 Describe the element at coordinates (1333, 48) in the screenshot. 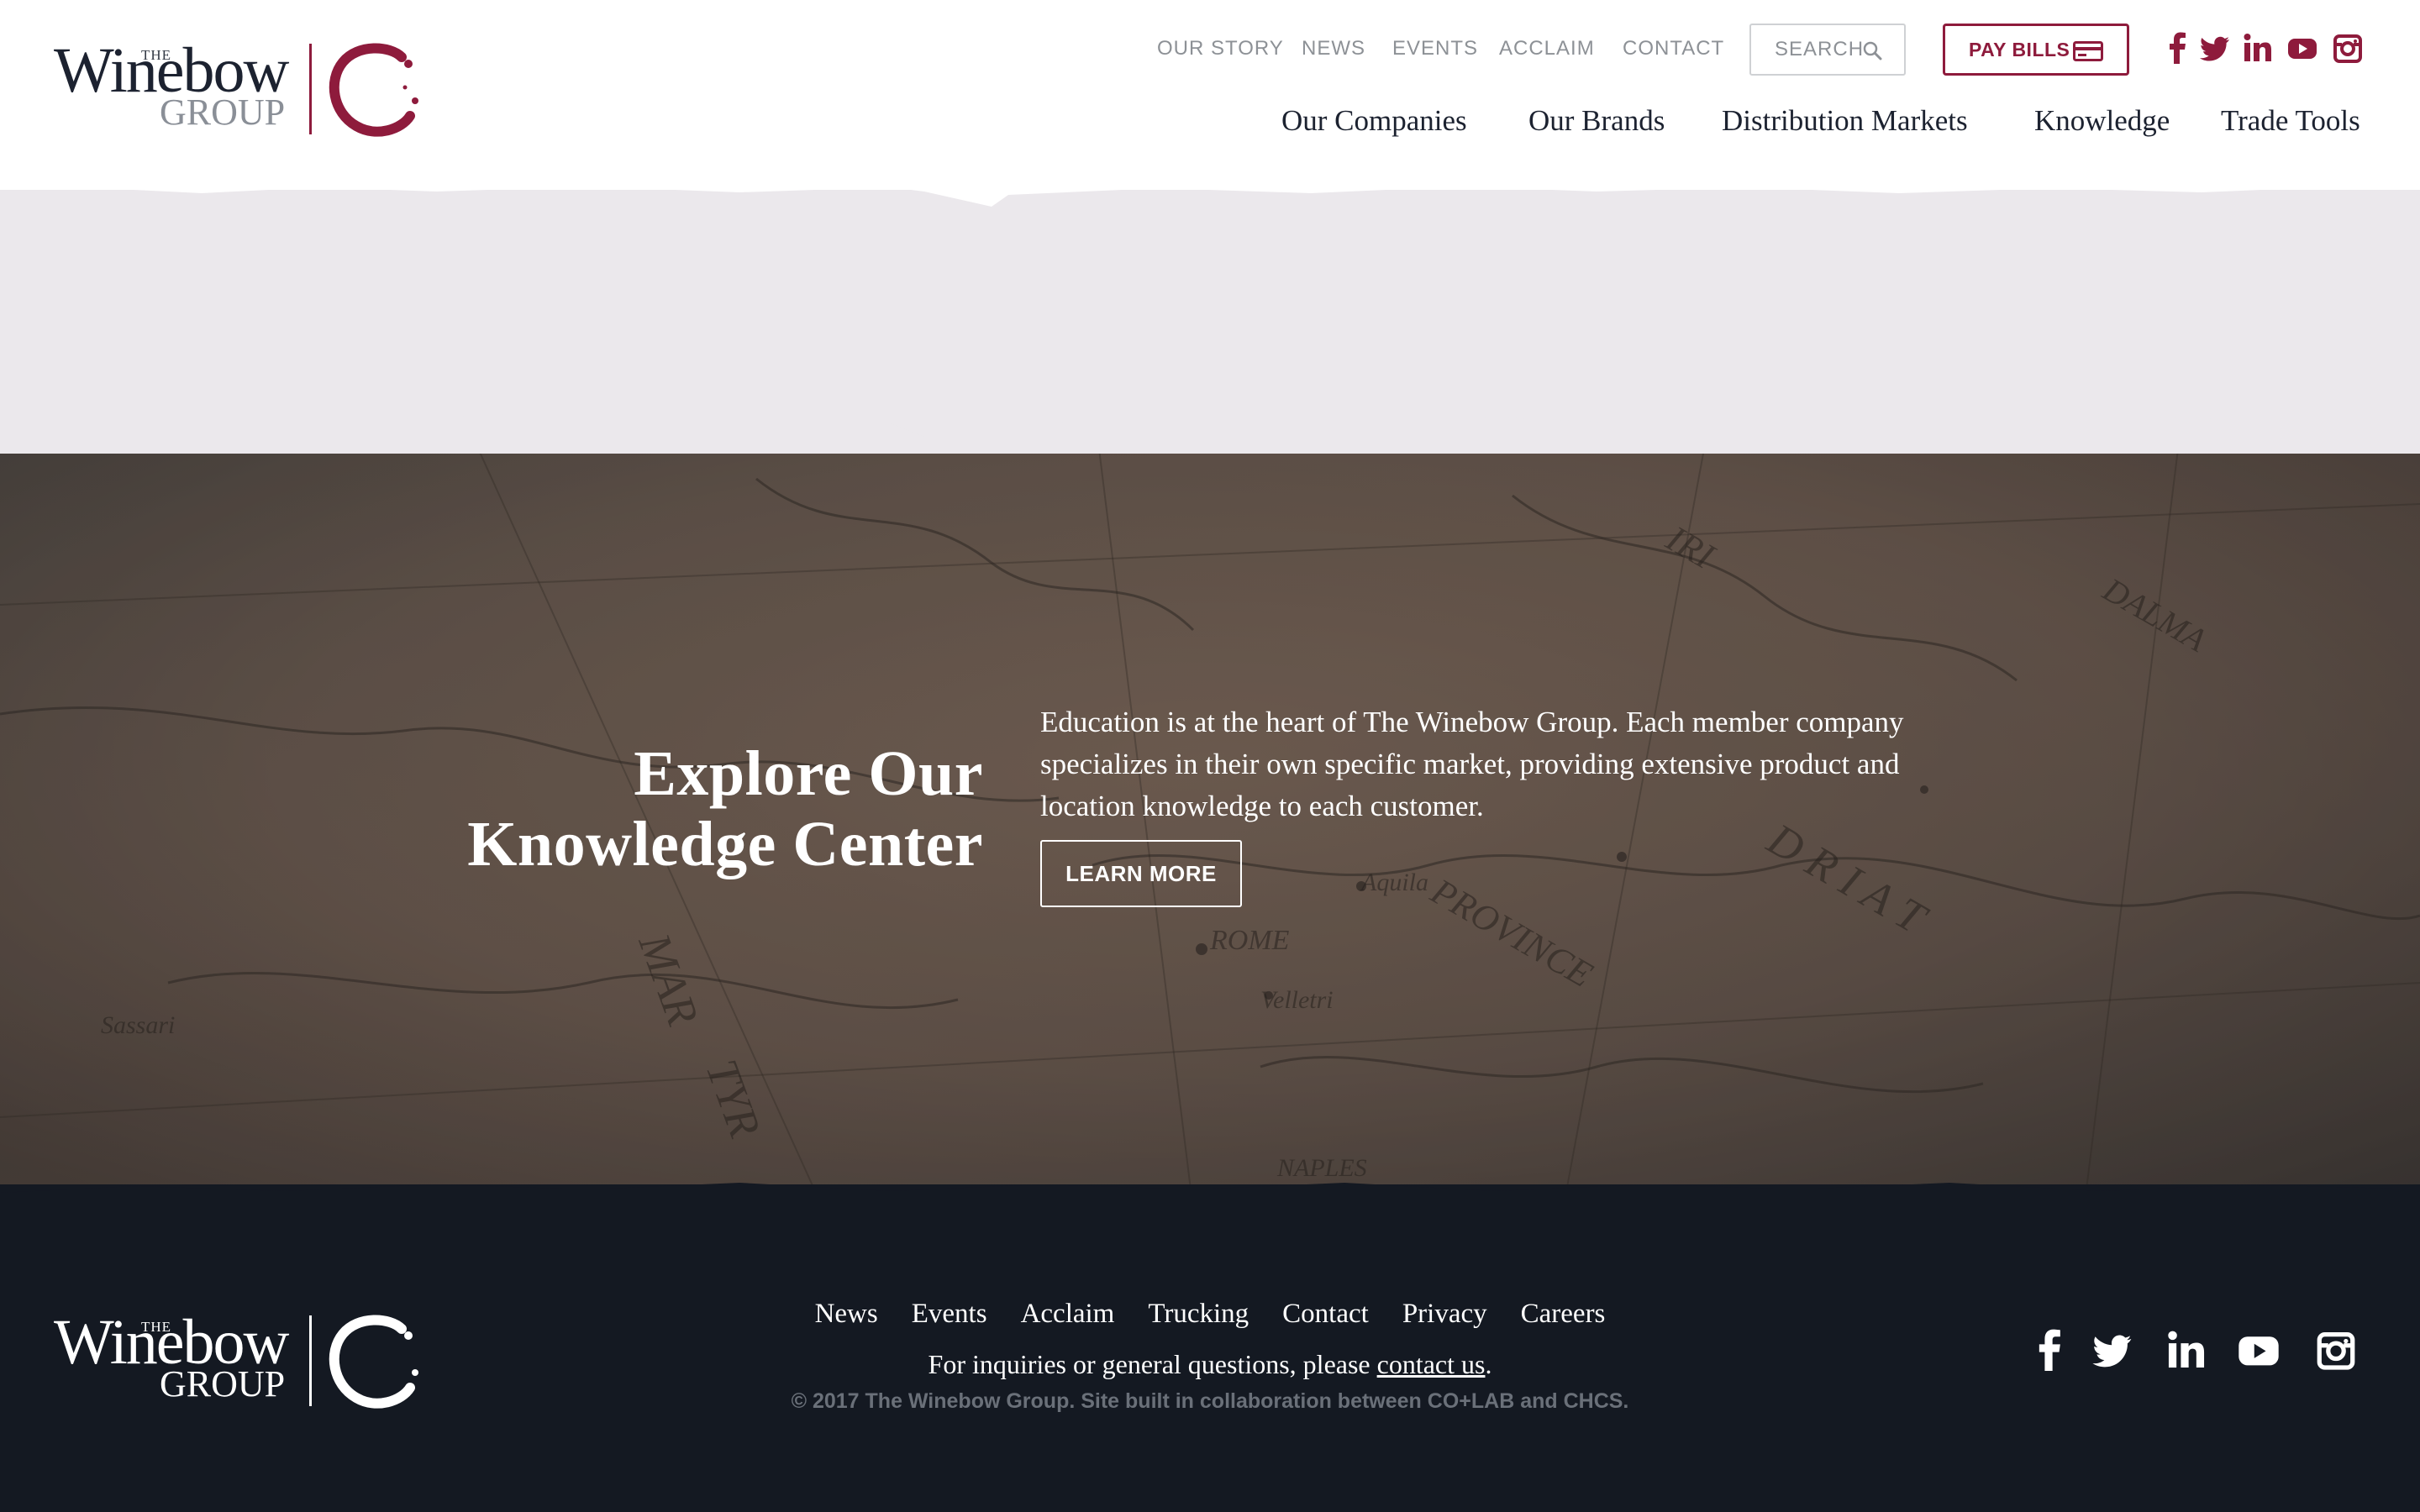

I see `util-link-news: NEWS` at that location.